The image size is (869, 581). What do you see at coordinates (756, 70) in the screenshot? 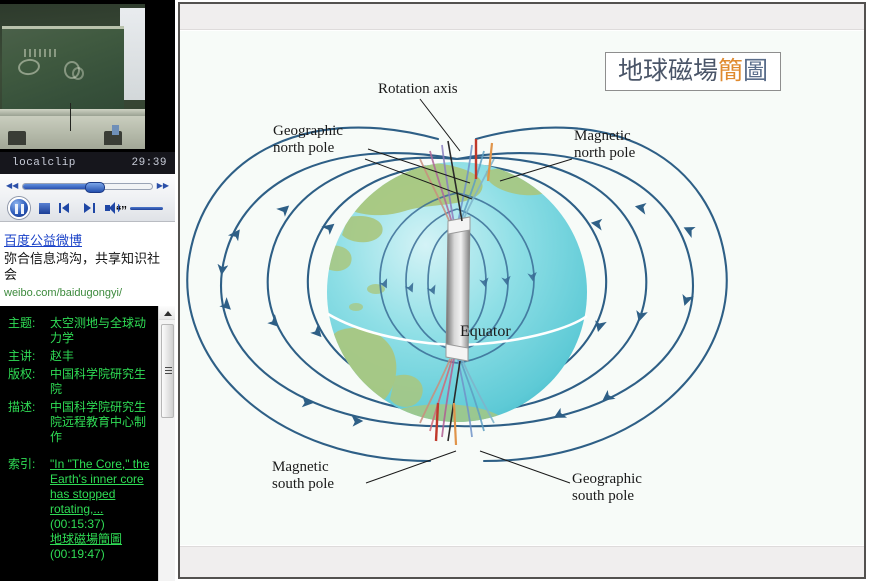
I see `title-part-3: 圖` at bounding box center [756, 70].